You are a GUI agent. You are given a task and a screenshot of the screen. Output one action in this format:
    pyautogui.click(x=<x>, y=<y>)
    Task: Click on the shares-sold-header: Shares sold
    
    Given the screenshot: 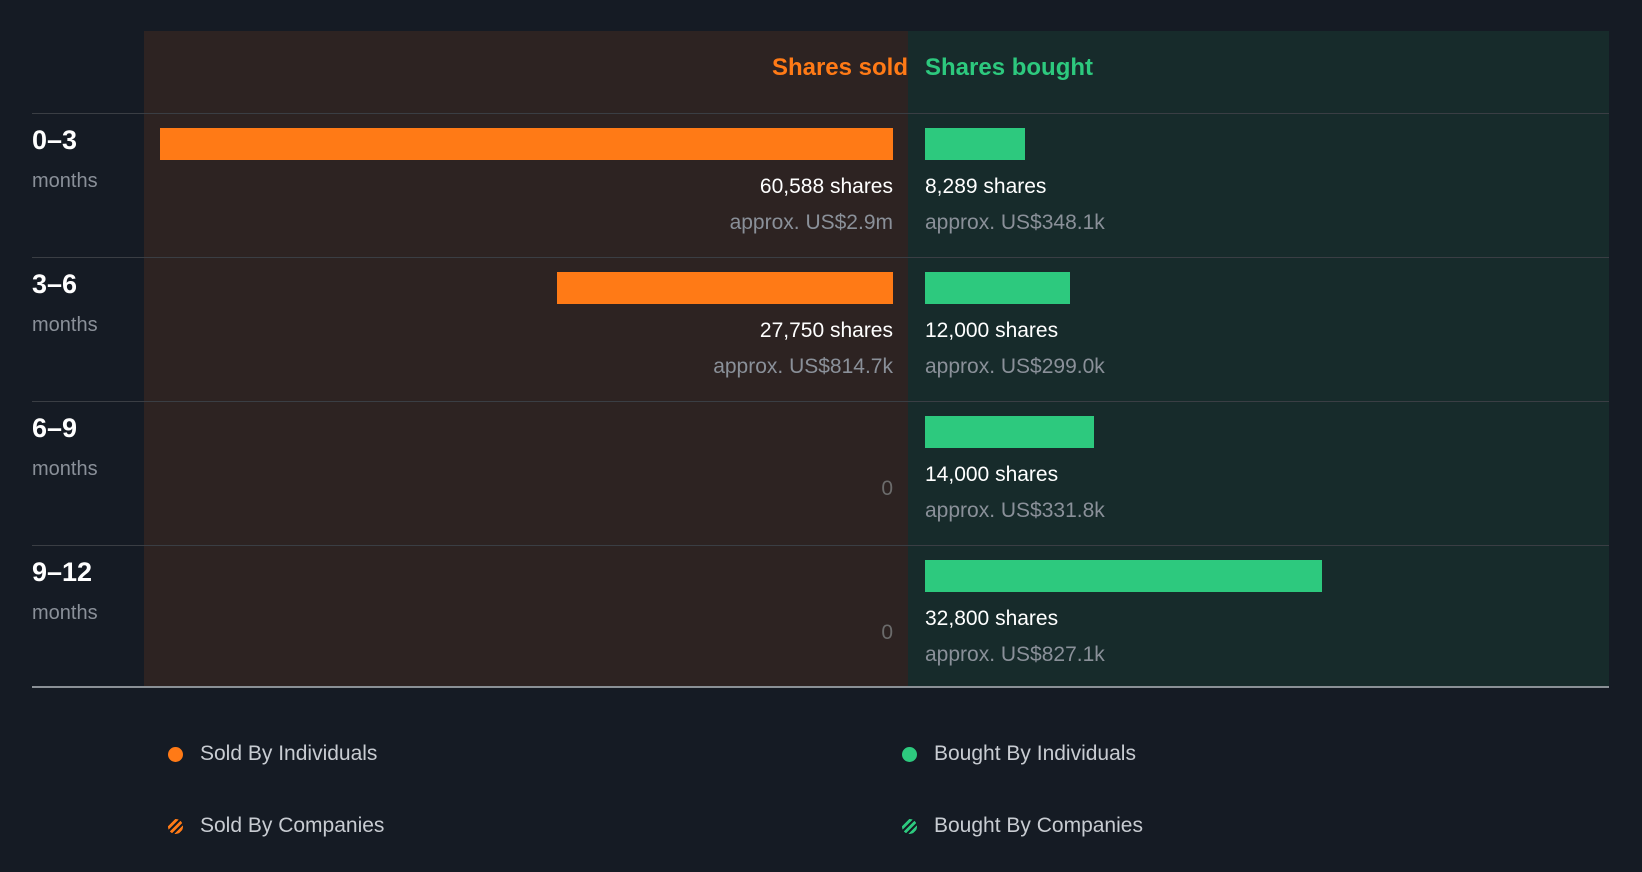 What is the action you would take?
    pyautogui.click(x=839, y=67)
    